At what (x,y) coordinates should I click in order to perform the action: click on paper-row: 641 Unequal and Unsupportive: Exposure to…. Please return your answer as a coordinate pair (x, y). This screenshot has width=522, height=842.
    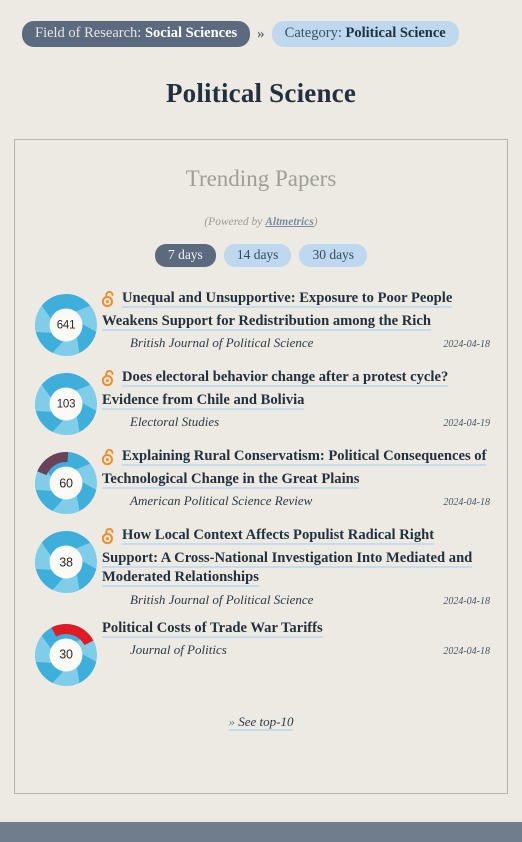
    Looking at the image, I should click on (261, 323).